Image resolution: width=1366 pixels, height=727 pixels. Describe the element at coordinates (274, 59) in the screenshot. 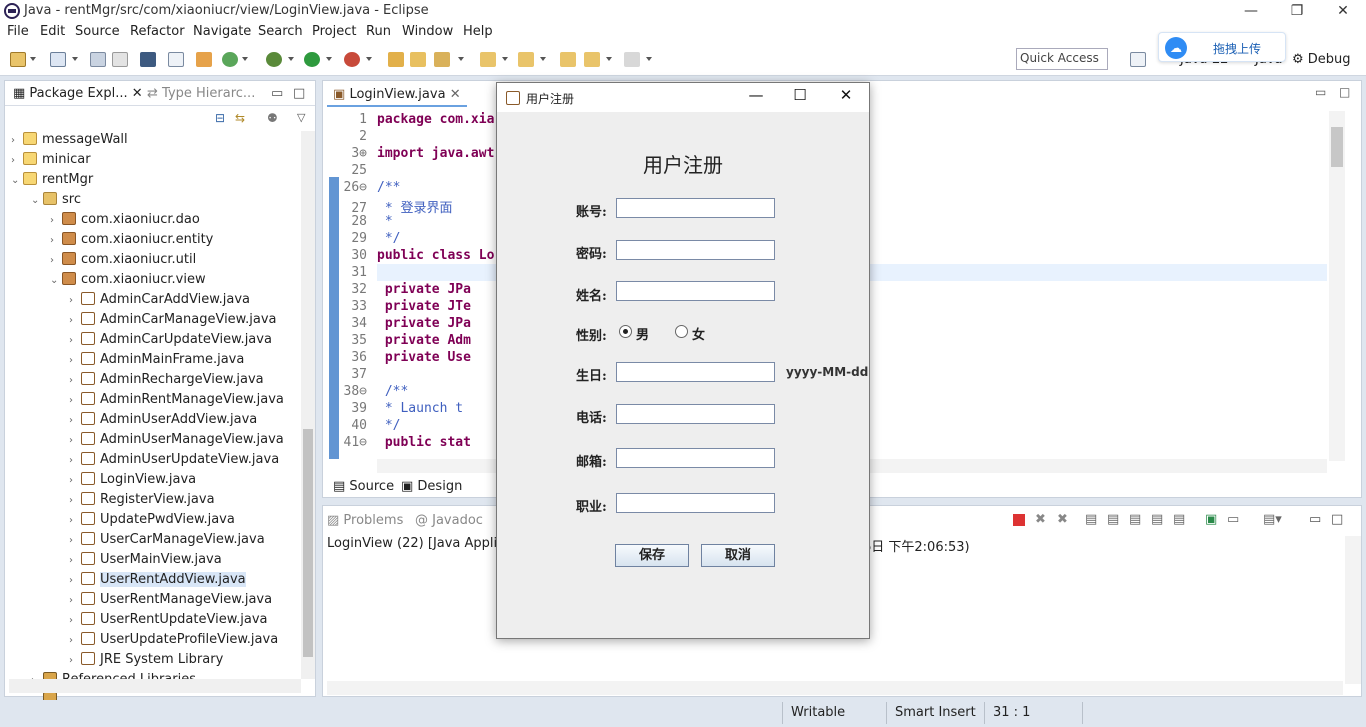

I see `debug-icon` at that location.